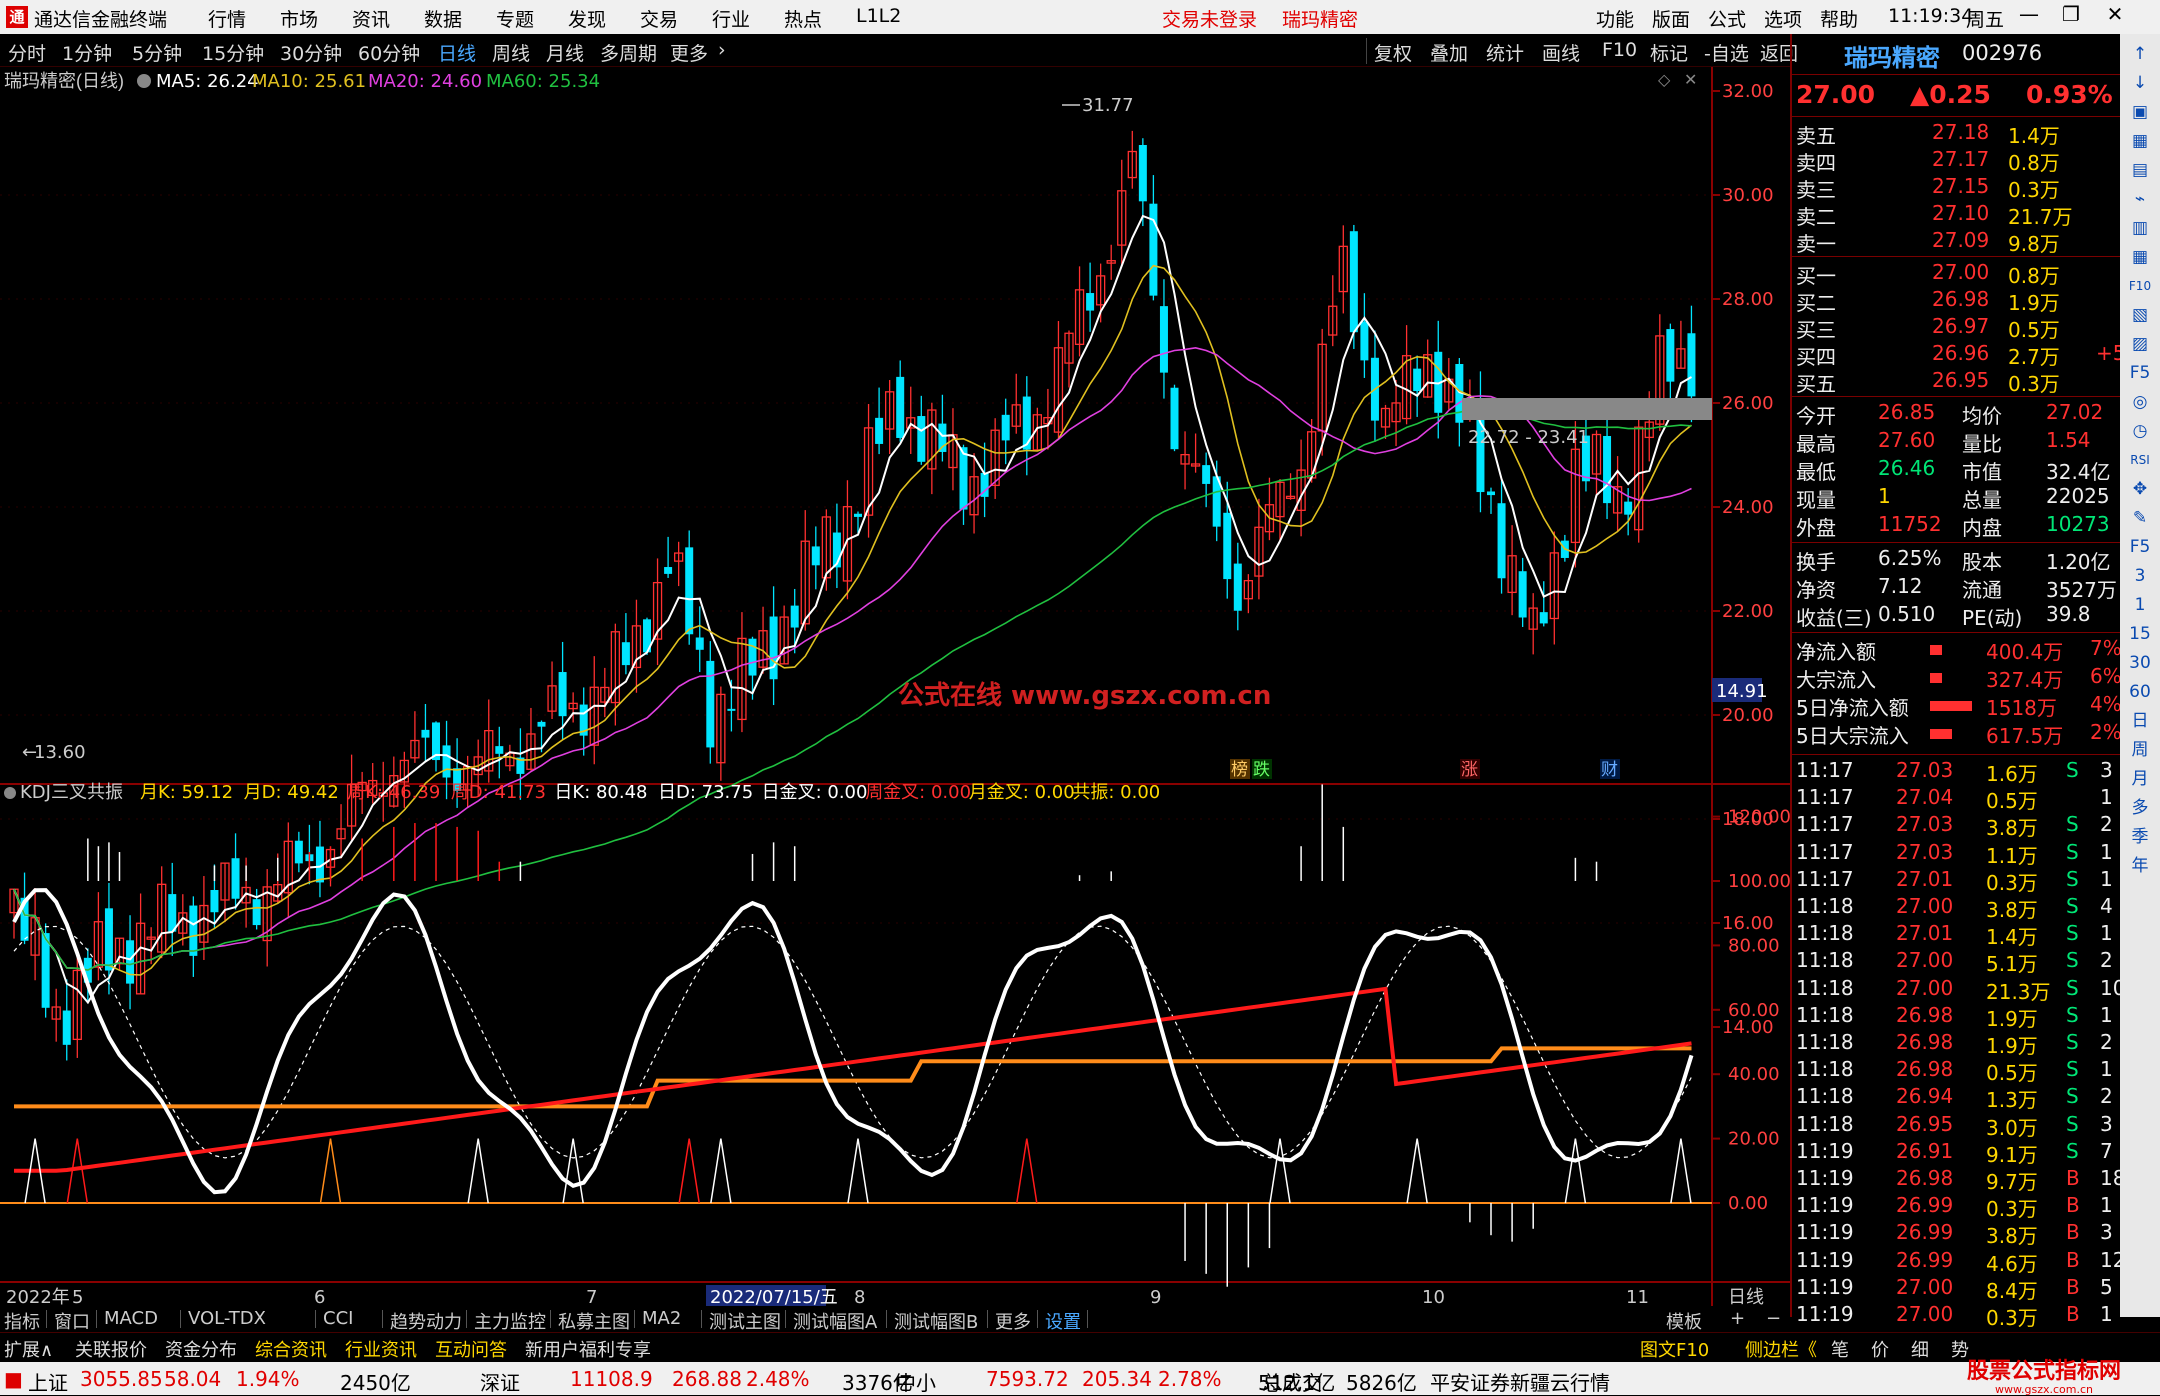 The width and height of the screenshot is (2160, 1396). What do you see at coordinates (1674, 1349) in the screenshot?
I see `panel-tab: 图文F10` at bounding box center [1674, 1349].